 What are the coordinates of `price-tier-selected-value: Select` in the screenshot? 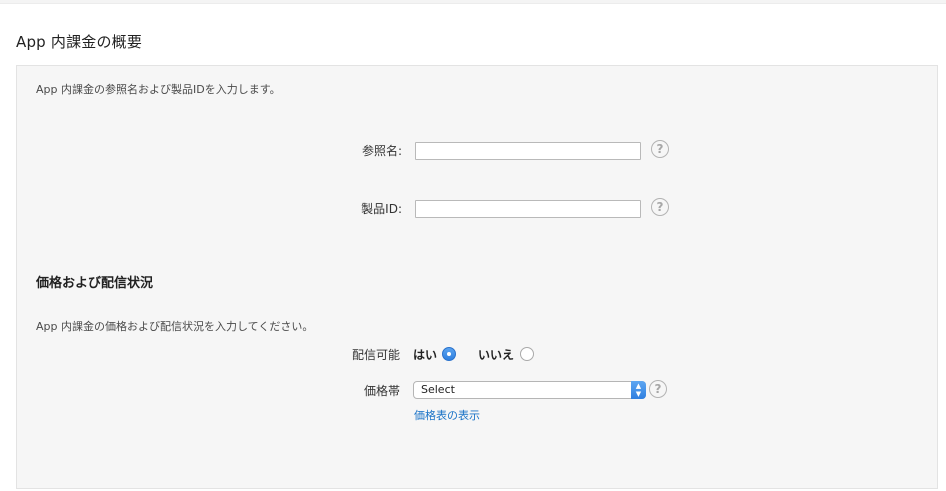 It's located at (438, 389).